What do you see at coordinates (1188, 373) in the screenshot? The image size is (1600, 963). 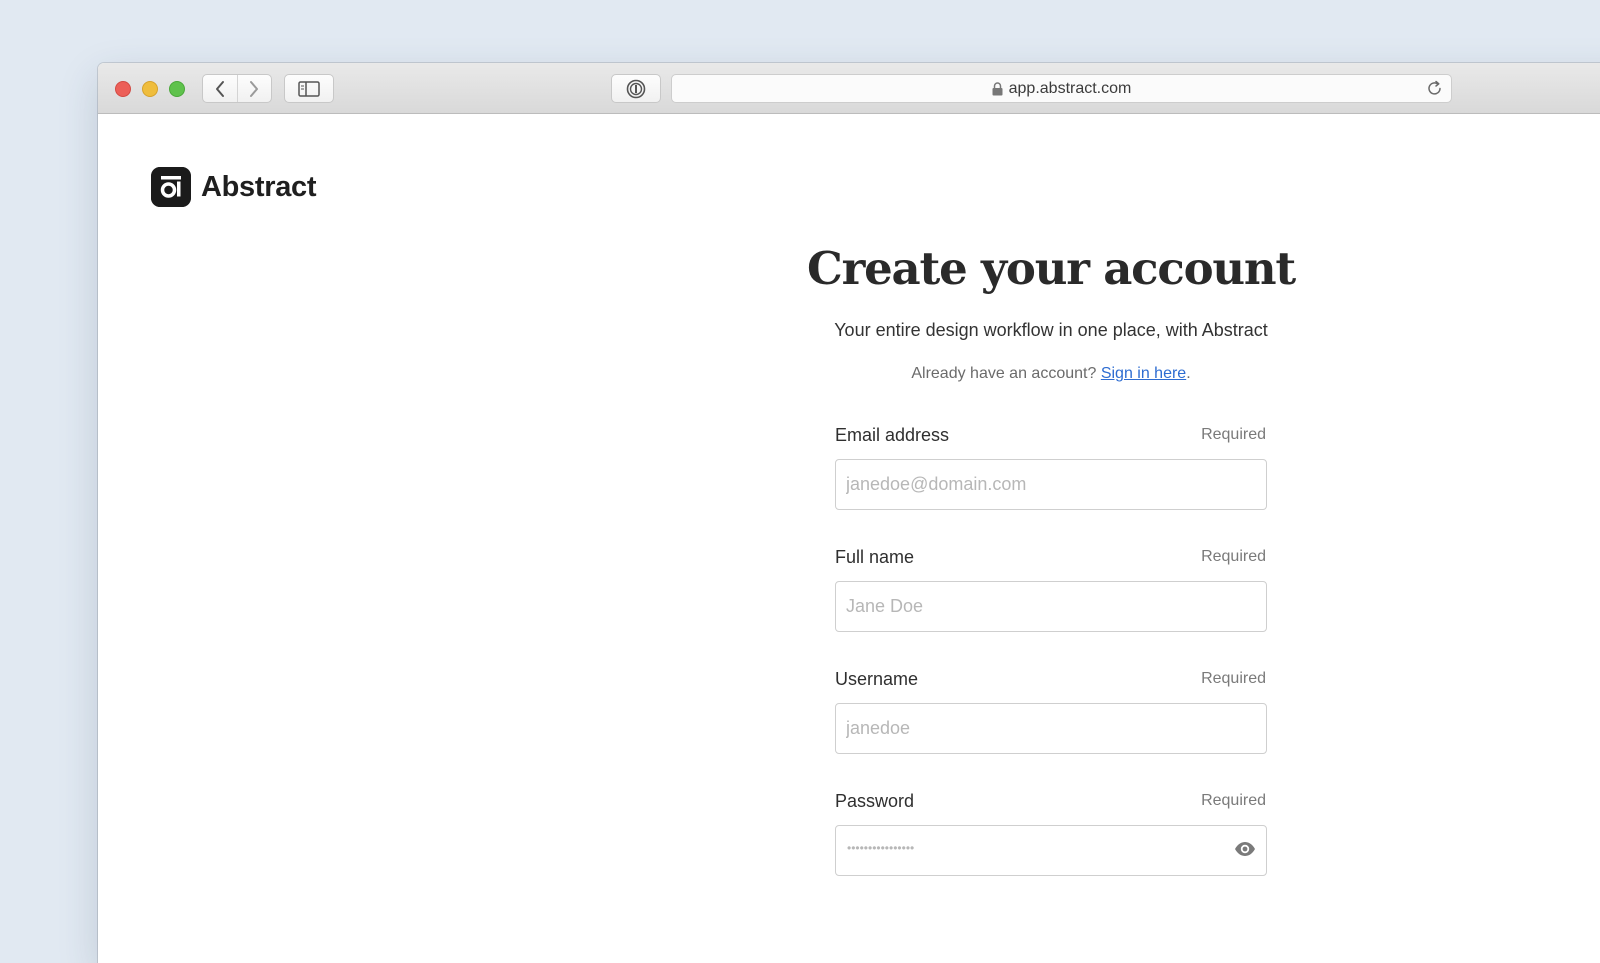 I see `signin-suffix: .` at bounding box center [1188, 373].